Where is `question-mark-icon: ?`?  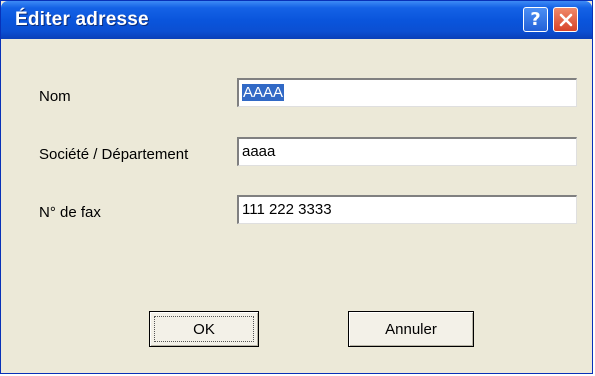 question-mark-icon: ? is located at coordinates (535, 19).